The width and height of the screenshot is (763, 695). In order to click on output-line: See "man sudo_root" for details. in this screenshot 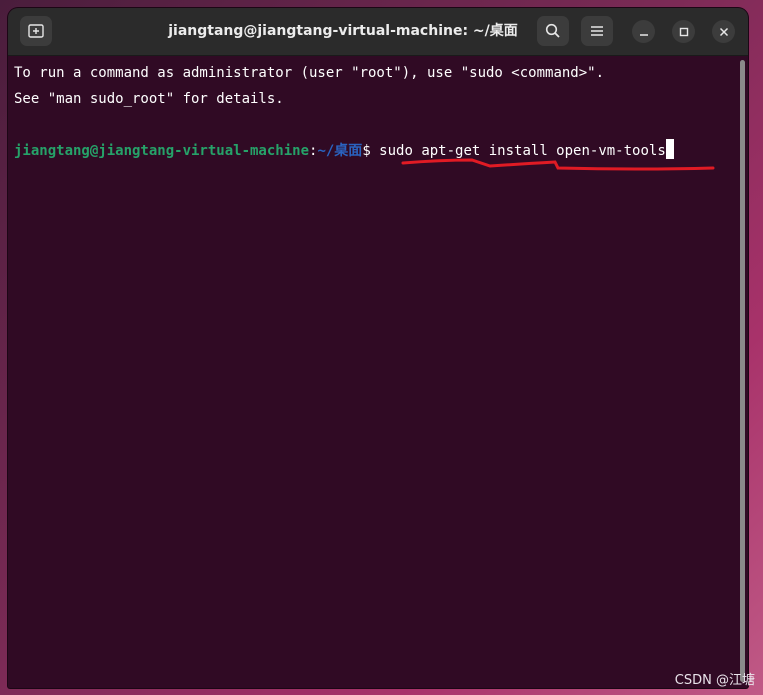, I will do `click(149, 99)`.